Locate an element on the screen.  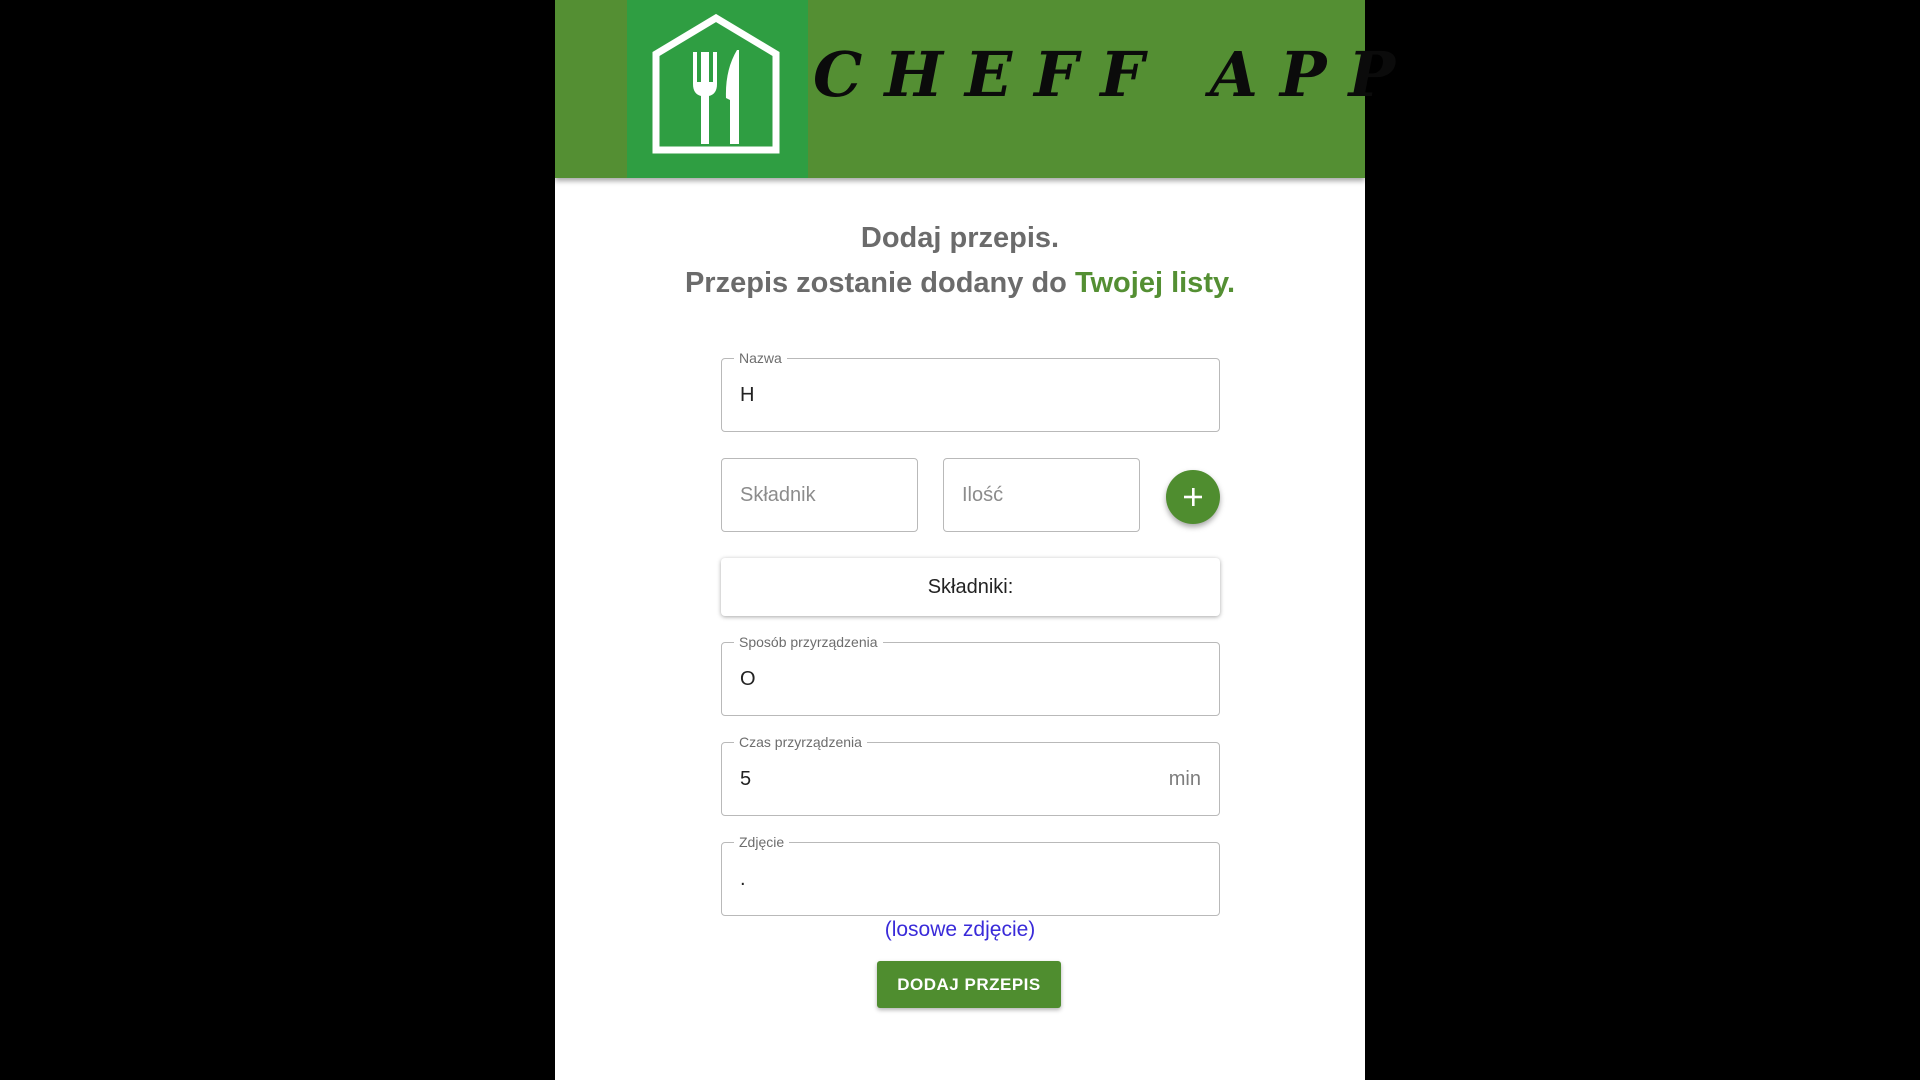
title-line-2-accent: Twojej listy. is located at coordinates (1155, 283).